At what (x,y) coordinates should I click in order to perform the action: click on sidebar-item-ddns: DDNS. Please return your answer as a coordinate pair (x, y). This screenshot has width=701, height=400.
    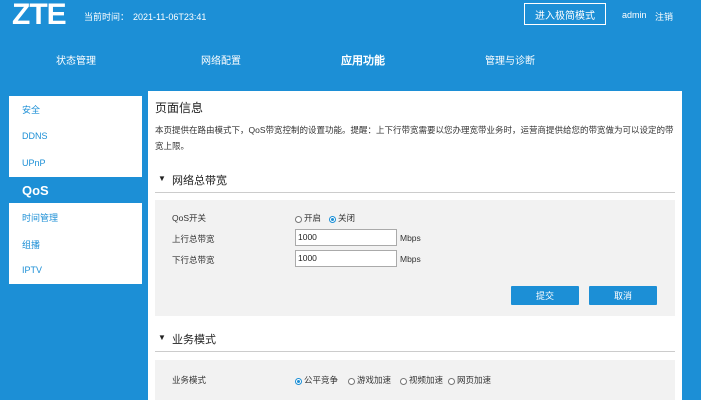
    Looking at the image, I should click on (75, 136).